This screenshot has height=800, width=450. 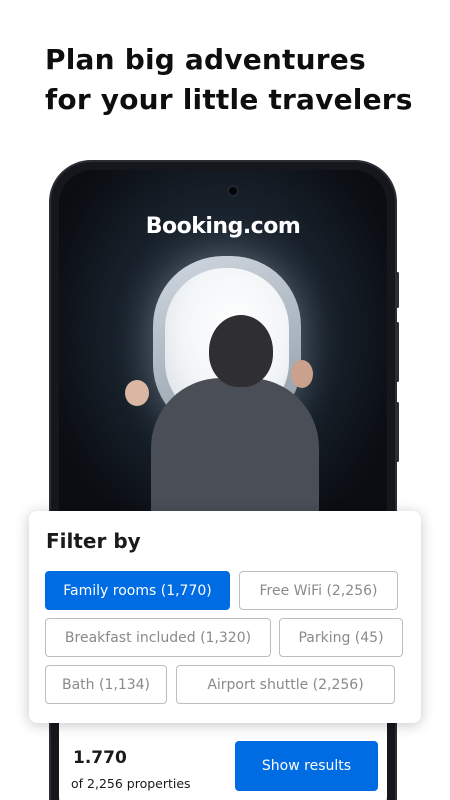 I want to click on booking-logo: Booking.com, so click(x=223, y=226).